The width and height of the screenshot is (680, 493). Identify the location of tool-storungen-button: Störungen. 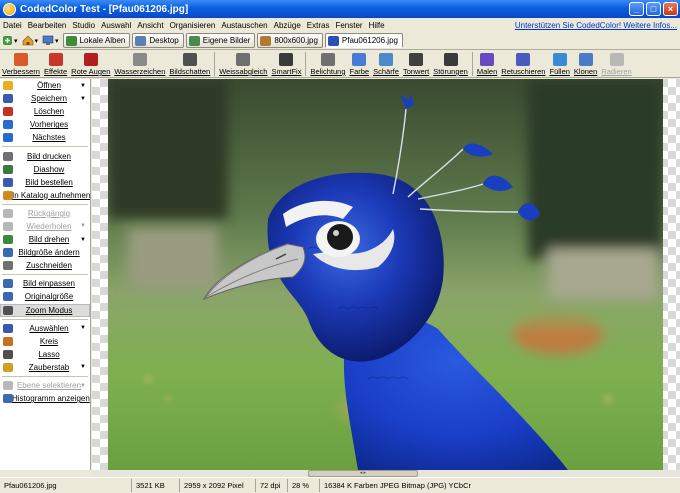
(450, 63).